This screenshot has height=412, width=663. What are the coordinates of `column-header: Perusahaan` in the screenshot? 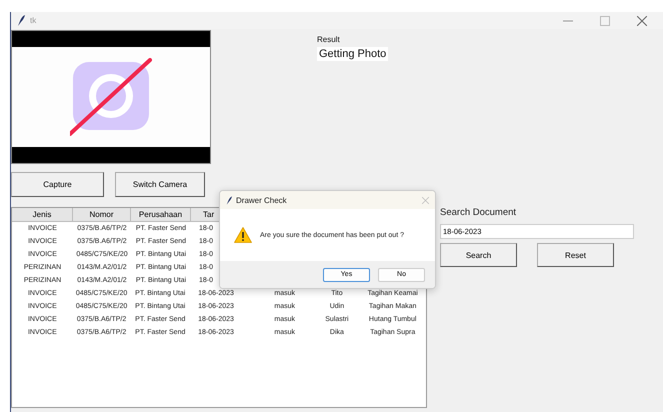 It's located at (161, 215).